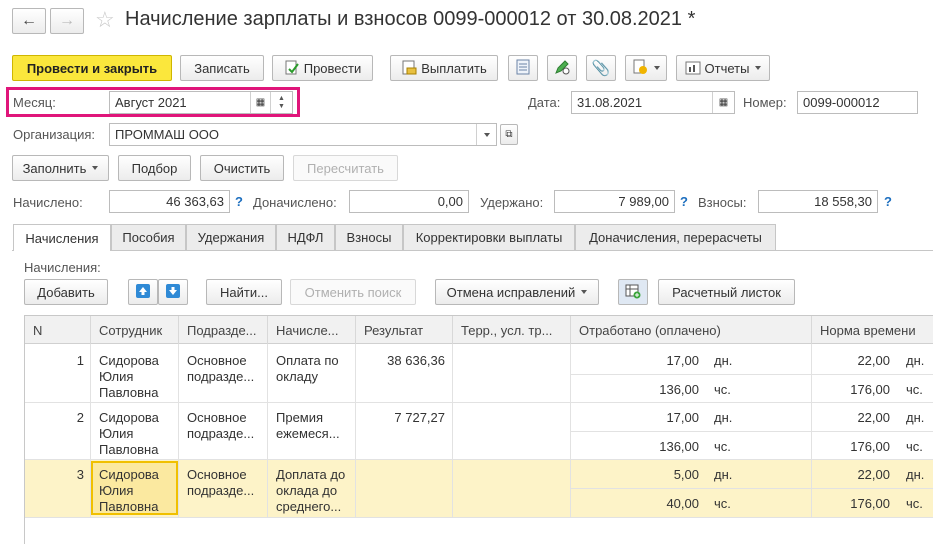 The image size is (933, 544). What do you see at coordinates (66, 292) in the screenshot?
I see `add-button: Добавить` at bounding box center [66, 292].